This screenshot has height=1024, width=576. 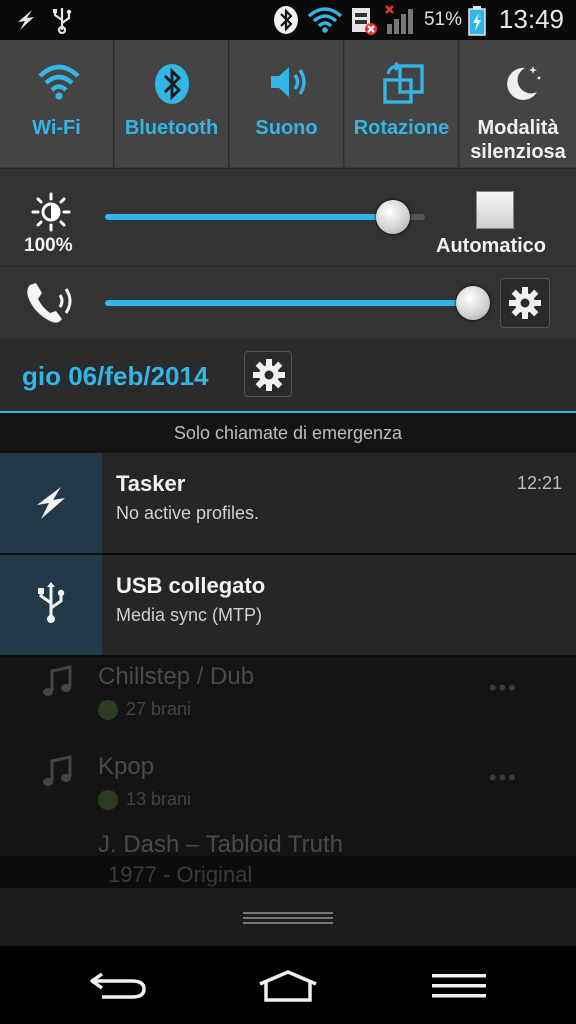 I want to click on menu-button-icon, so click(x=459, y=986).